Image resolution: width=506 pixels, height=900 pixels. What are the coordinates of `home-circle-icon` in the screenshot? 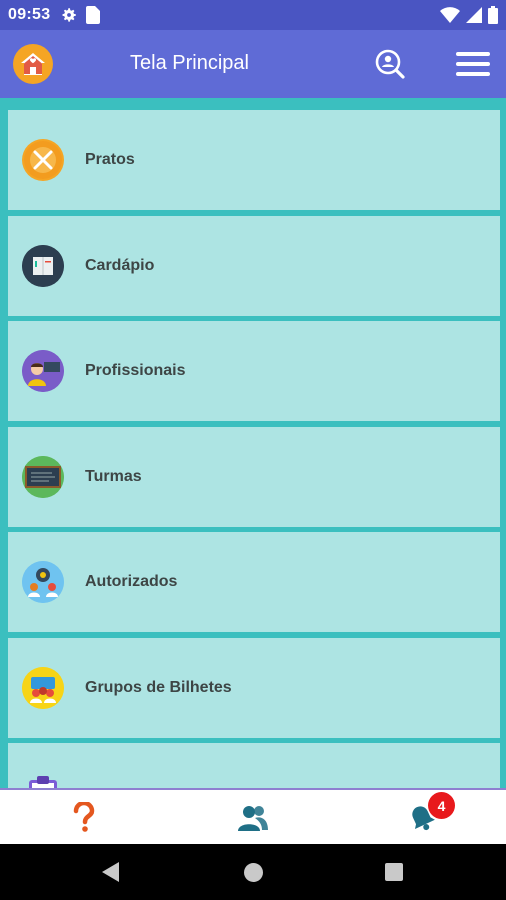 It's located at (253, 872).